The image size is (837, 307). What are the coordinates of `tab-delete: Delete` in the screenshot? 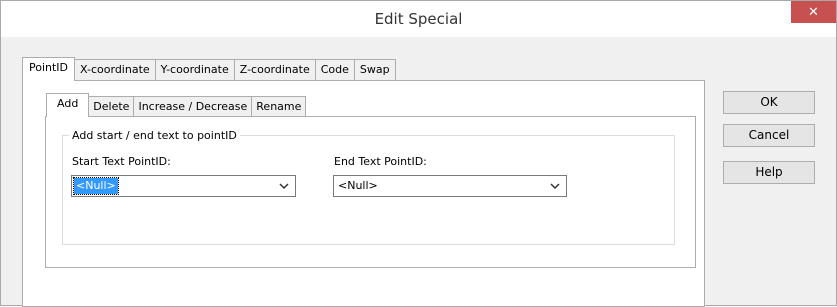 It's located at (111, 106).